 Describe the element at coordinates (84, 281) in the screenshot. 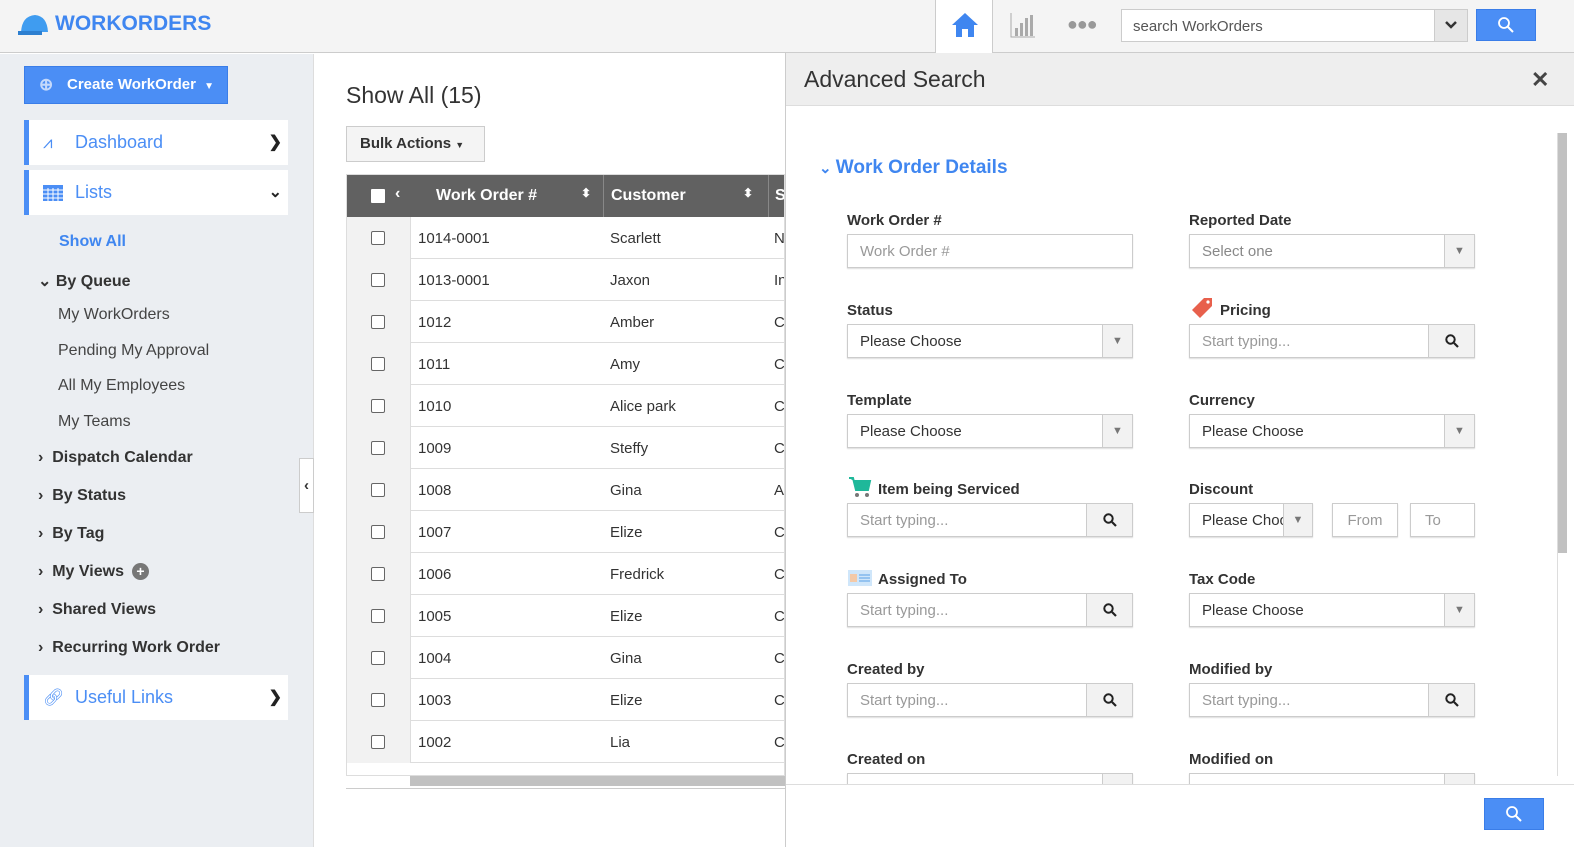

I see `sidebar-by-queue: ⌄ By Queue` at that location.